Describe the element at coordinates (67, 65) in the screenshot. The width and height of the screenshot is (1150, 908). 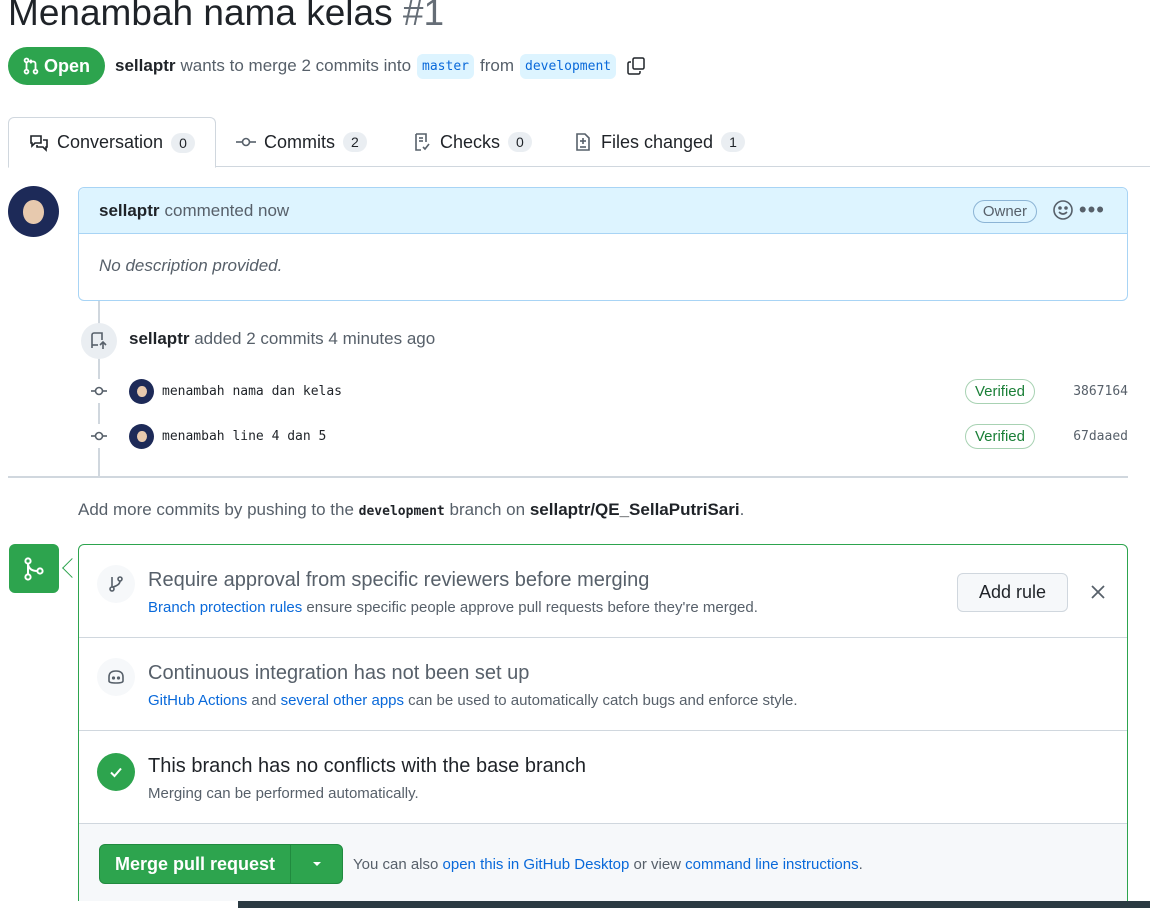
I see `state-label: Open` at that location.